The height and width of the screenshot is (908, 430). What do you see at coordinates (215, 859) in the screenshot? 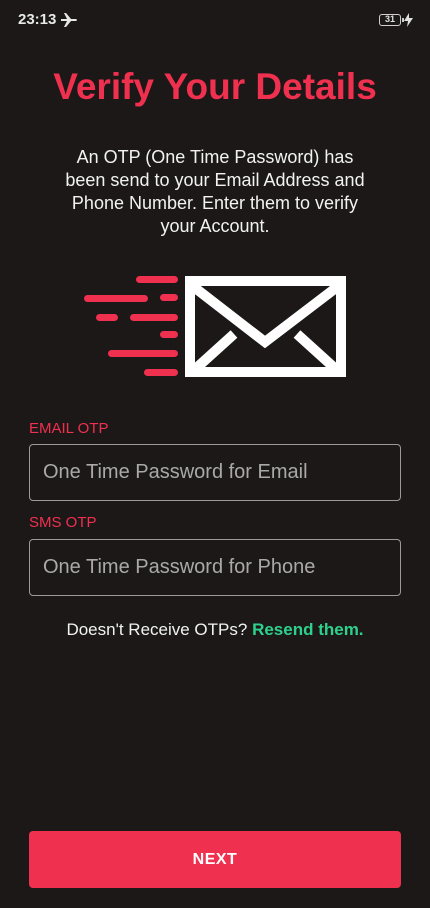
I see `next-button: NEXT` at bounding box center [215, 859].